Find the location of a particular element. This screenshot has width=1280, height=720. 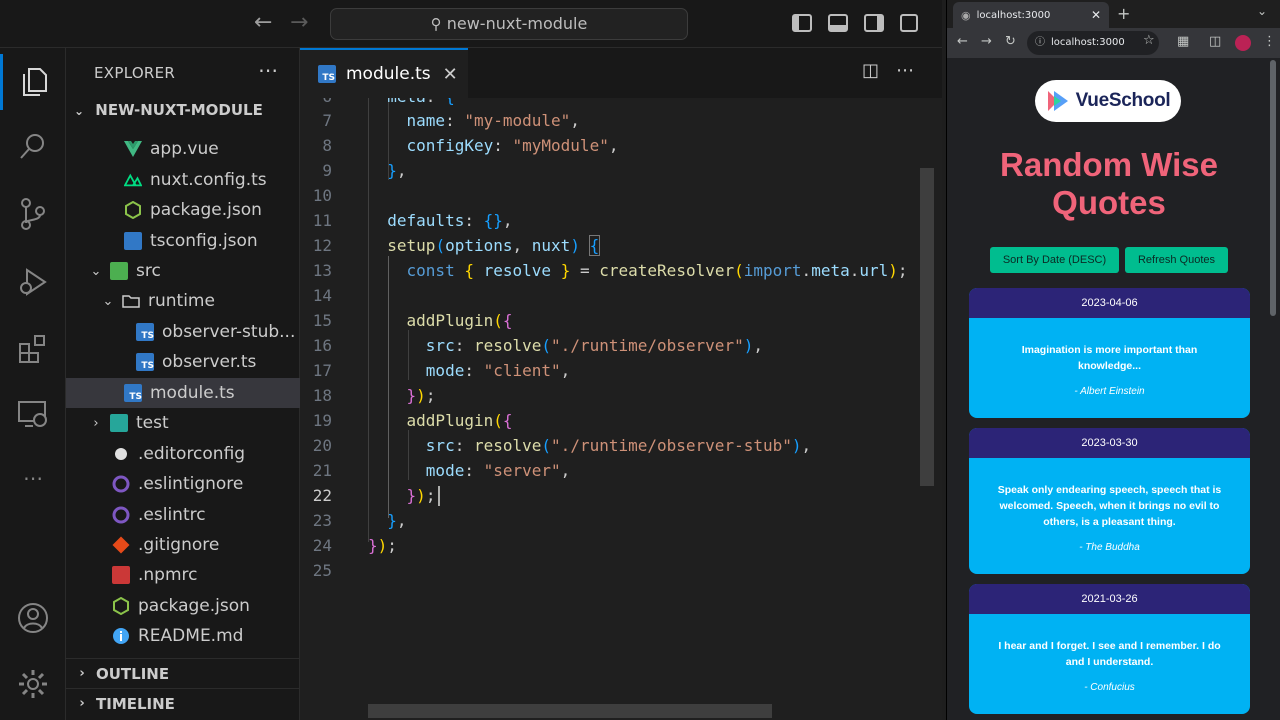

bookmark-star-icon: ☆ is located at coordinates (1149, 40).